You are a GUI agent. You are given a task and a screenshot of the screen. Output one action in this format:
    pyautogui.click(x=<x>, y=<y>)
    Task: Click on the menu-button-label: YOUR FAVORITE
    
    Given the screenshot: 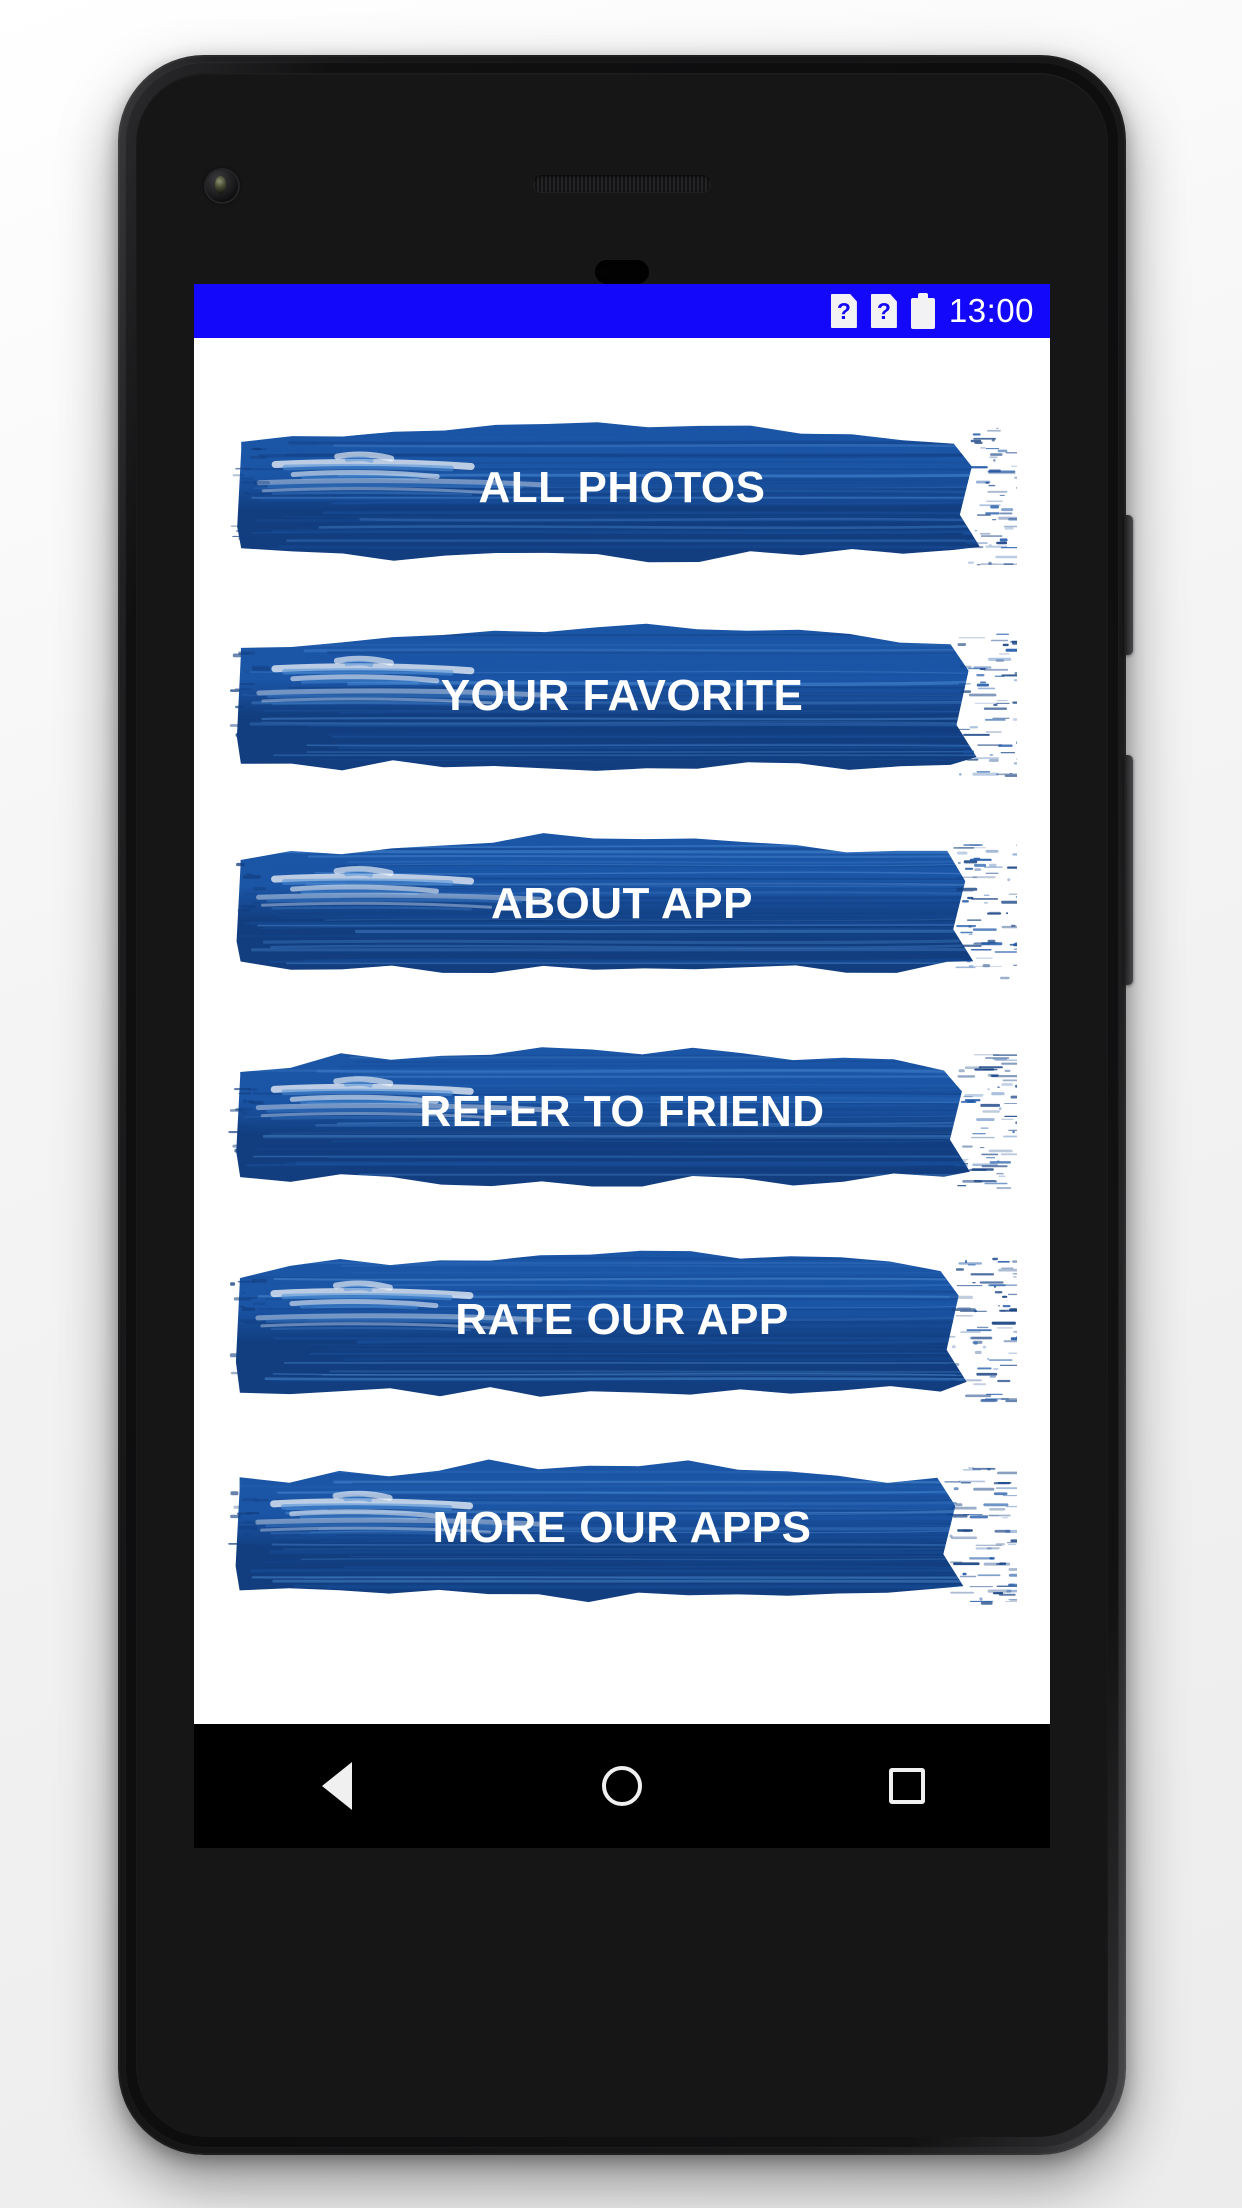 What is the action you would take?
    pyautogui.click(x=622, y=695)
    